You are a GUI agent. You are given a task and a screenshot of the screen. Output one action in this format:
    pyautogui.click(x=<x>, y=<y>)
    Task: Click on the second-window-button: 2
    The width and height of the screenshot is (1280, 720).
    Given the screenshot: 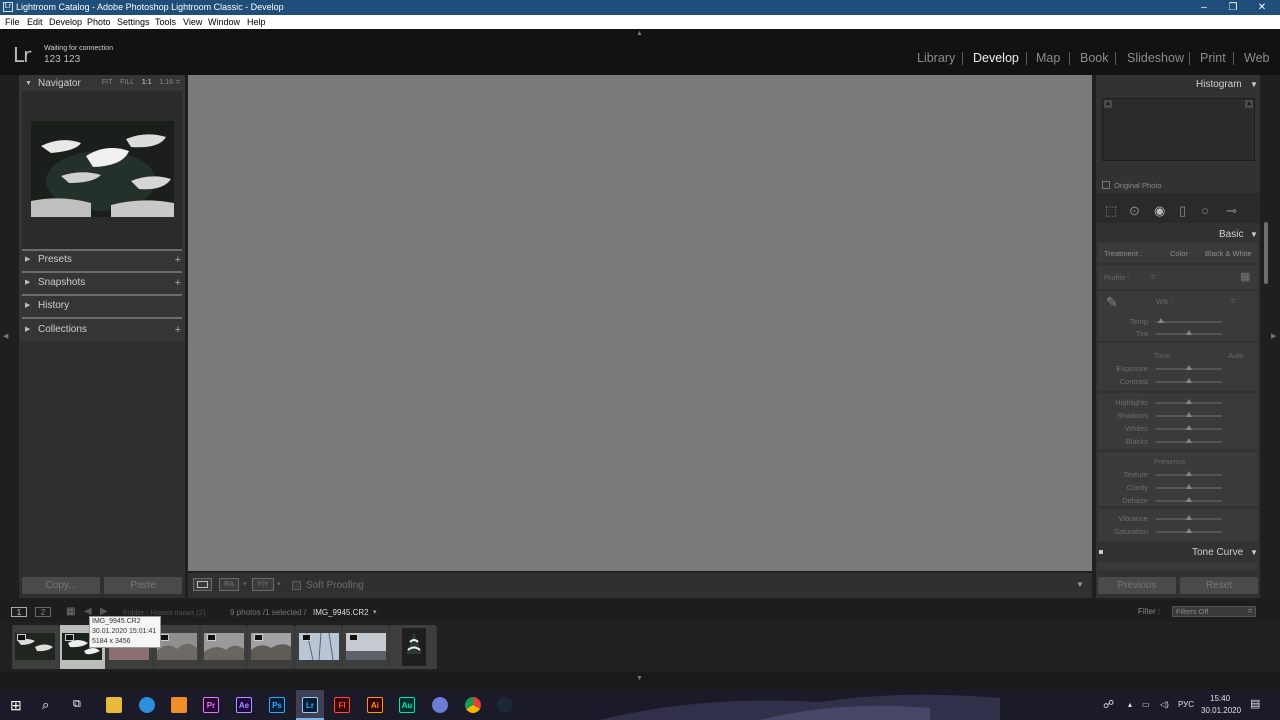 What is the action you would take?
    pyautogui.click(x=43, y=612)
    